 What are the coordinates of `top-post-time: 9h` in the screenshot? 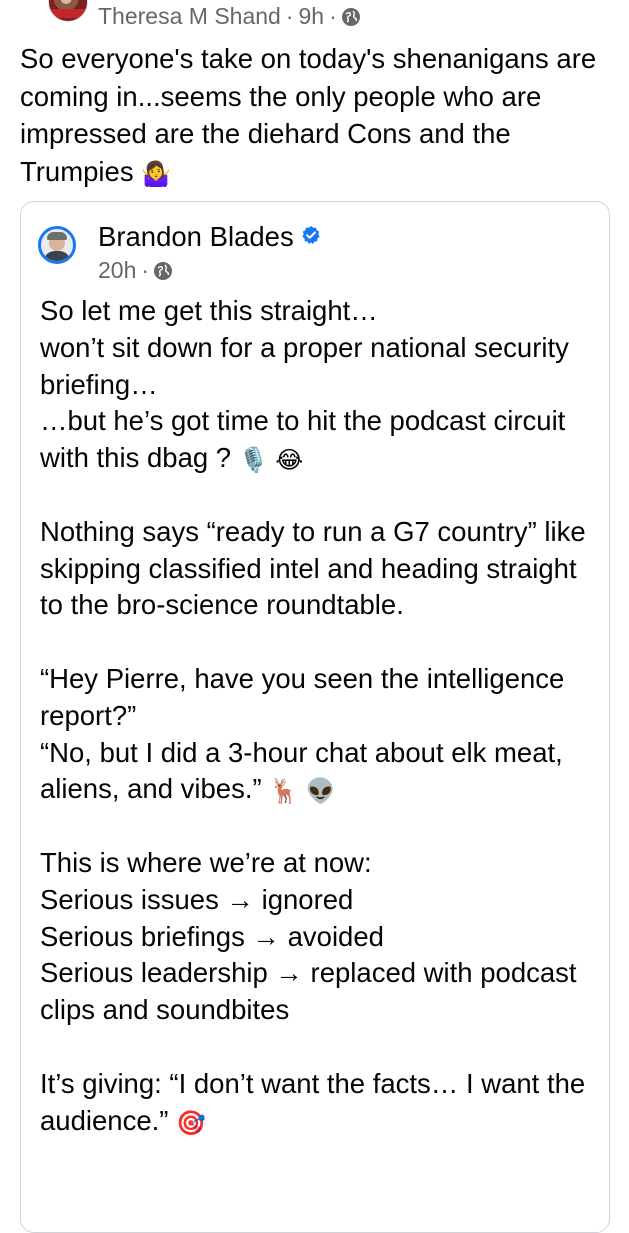 It's located at (312, 16).